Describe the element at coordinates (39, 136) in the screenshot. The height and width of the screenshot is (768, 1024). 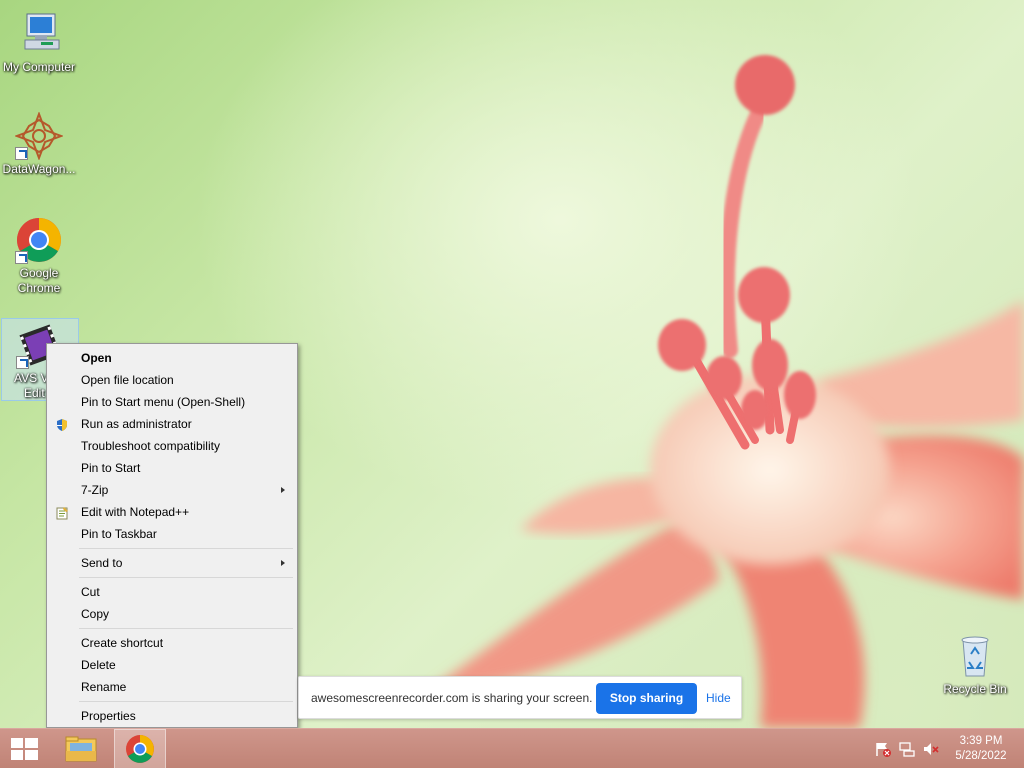
I see `datawagon-icon` at that location.